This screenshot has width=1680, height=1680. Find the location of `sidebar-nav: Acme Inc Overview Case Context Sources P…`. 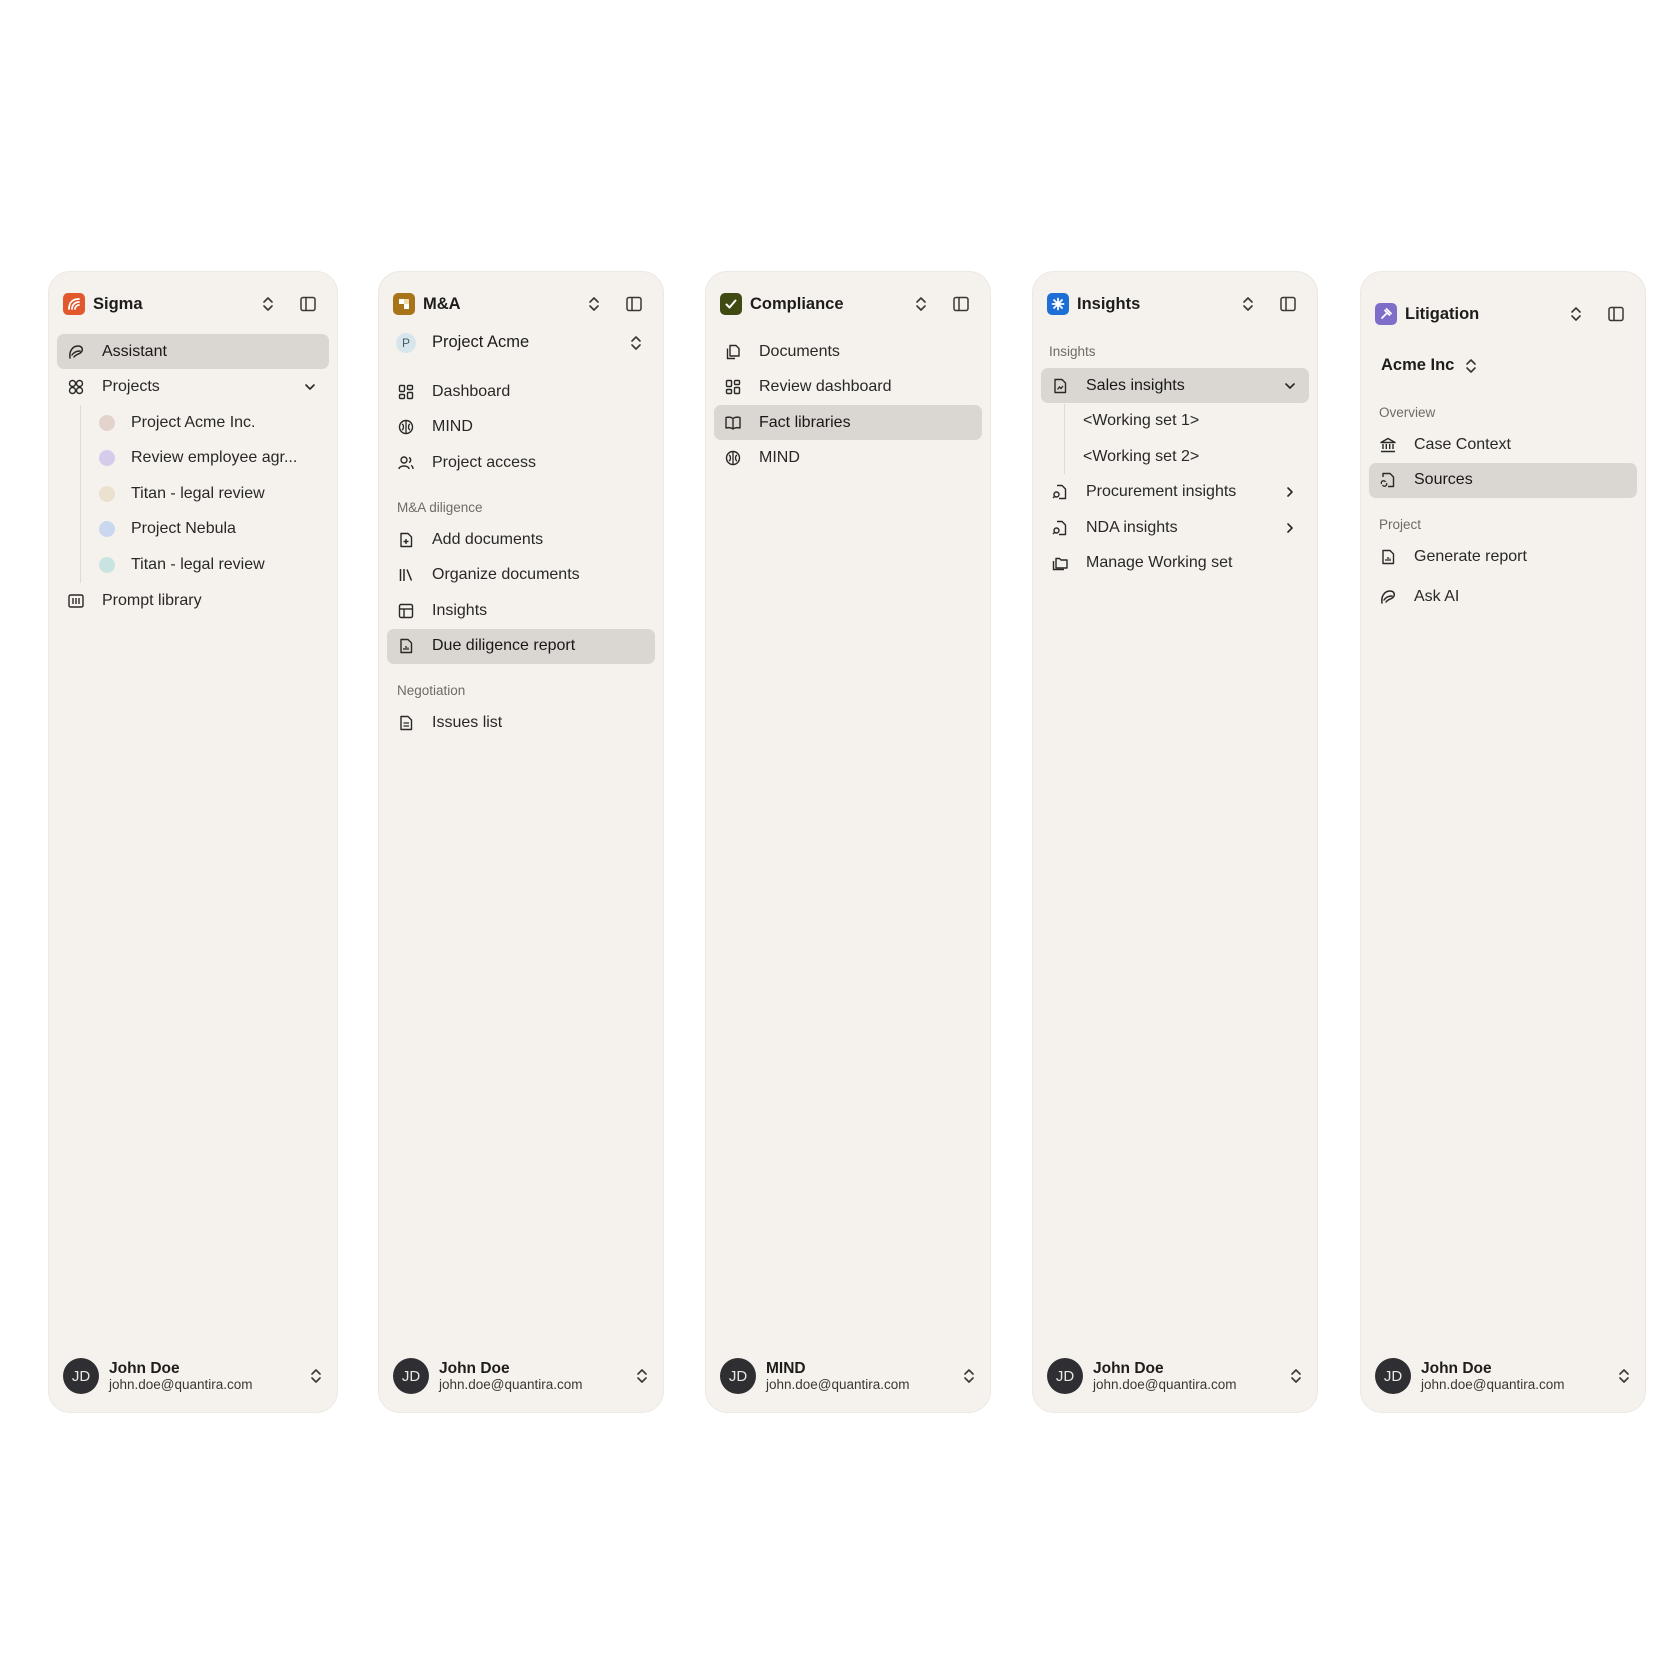

sidebar-nav: Acme Inc Overview Case Context Sources P… is located at coordinates (1503, 481).